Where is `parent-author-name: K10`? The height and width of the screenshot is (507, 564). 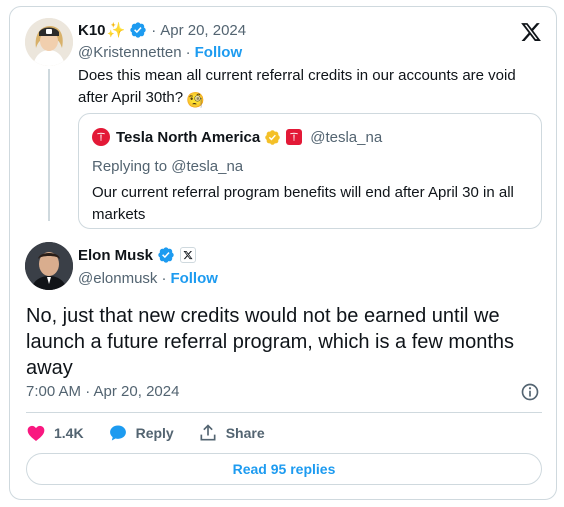
parent-author-name: K10 is located at coordinates (92, 30).